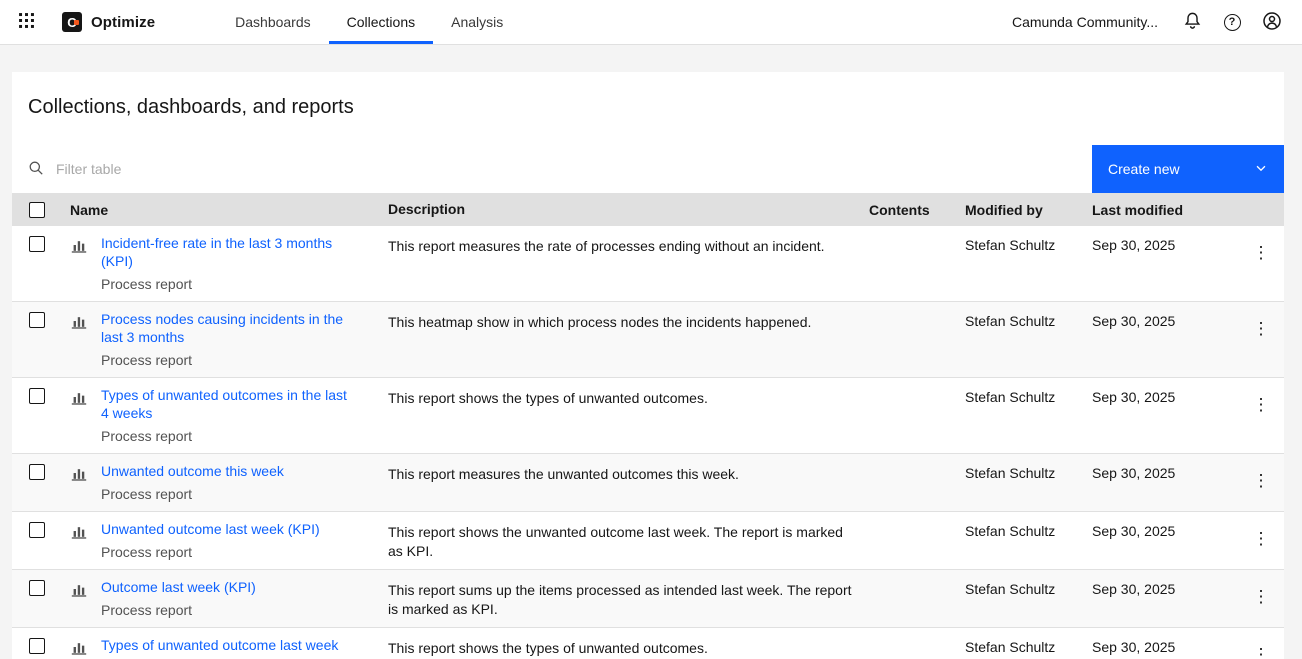  I want to click on user-avatar-icon, so click(1272, 22).